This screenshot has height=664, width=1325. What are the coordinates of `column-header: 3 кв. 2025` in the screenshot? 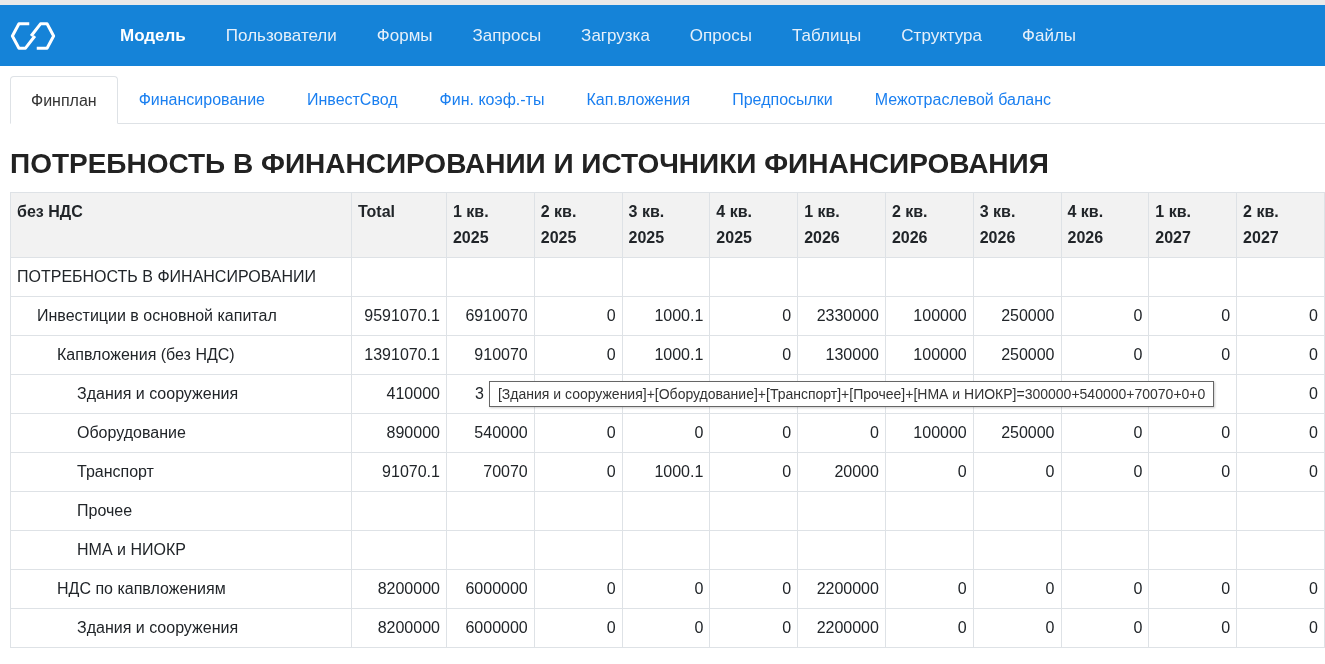 It's located at (666, 225).